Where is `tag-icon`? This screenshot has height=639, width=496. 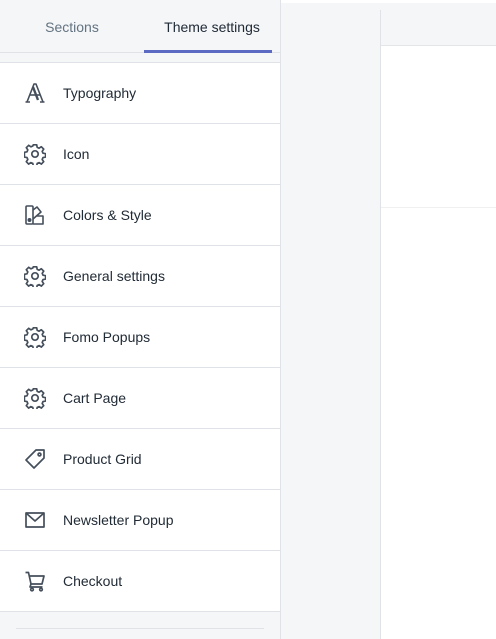
tag-icon is located at coordinates (35, 459).